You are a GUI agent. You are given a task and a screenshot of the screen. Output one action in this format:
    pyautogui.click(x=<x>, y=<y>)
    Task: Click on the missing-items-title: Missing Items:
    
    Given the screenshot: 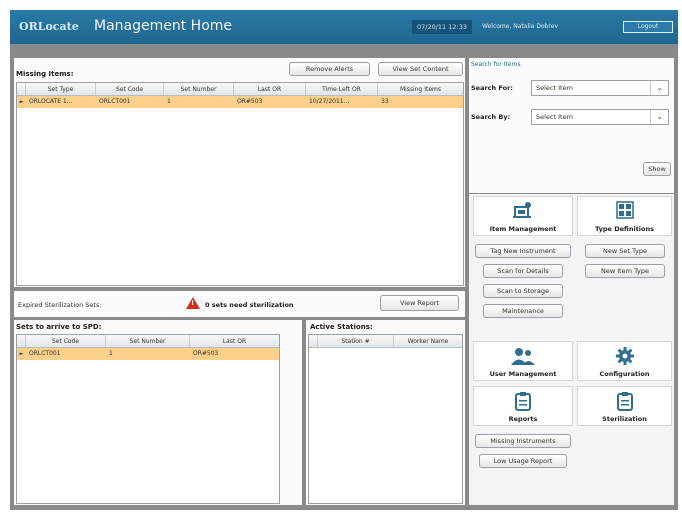 What is the action you would take?
    pyautogui.click(x=45, y=74)
    